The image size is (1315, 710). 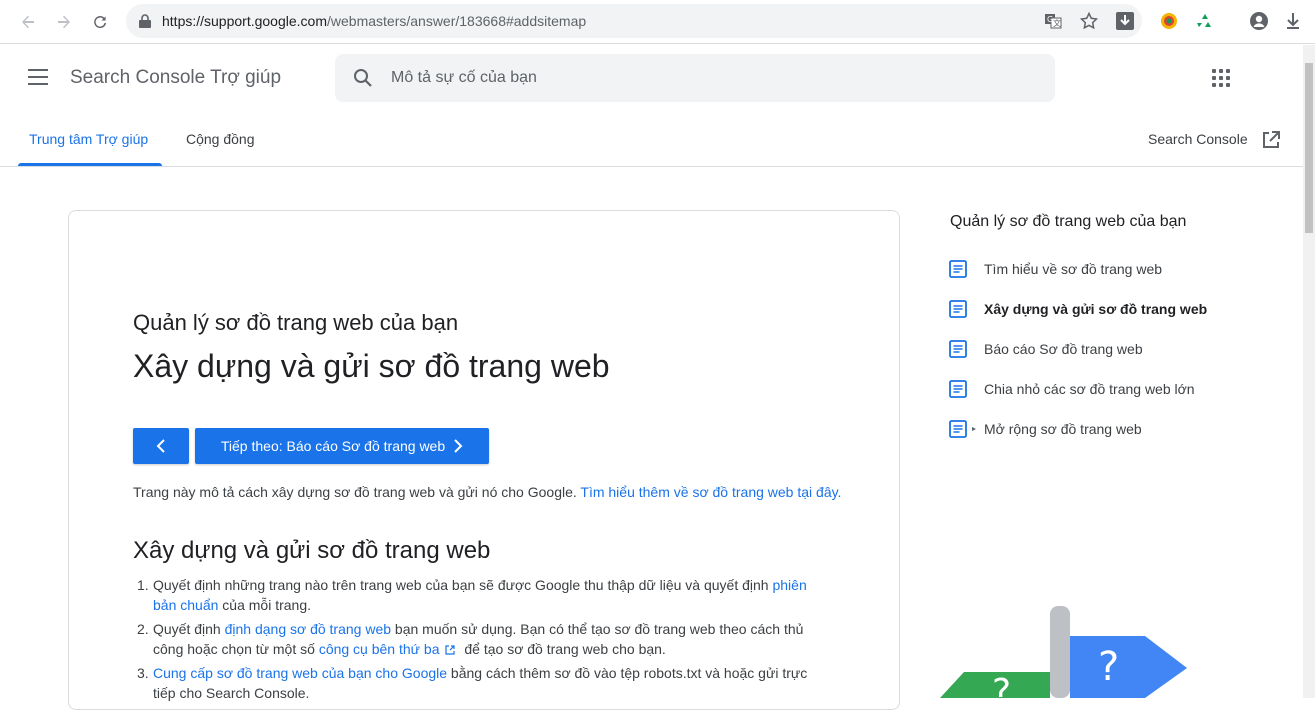 What do you see at coordinates (1063, 429) in the screenshot?
I see `sidebar-item-label: Mở rộng sơ đồ trang web` at bounding box center [1063, 429].